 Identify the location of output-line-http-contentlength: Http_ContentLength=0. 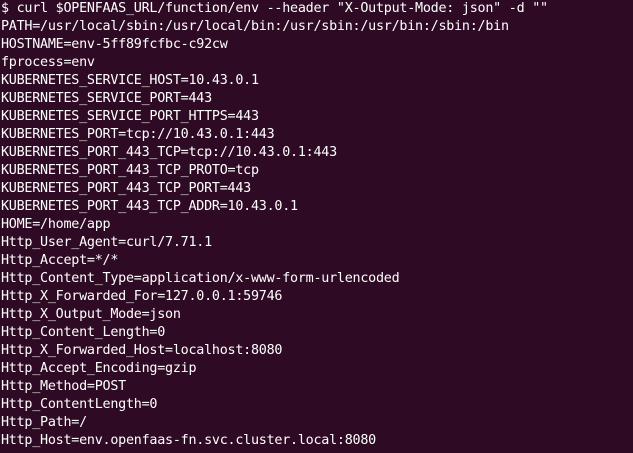
(79, 404).